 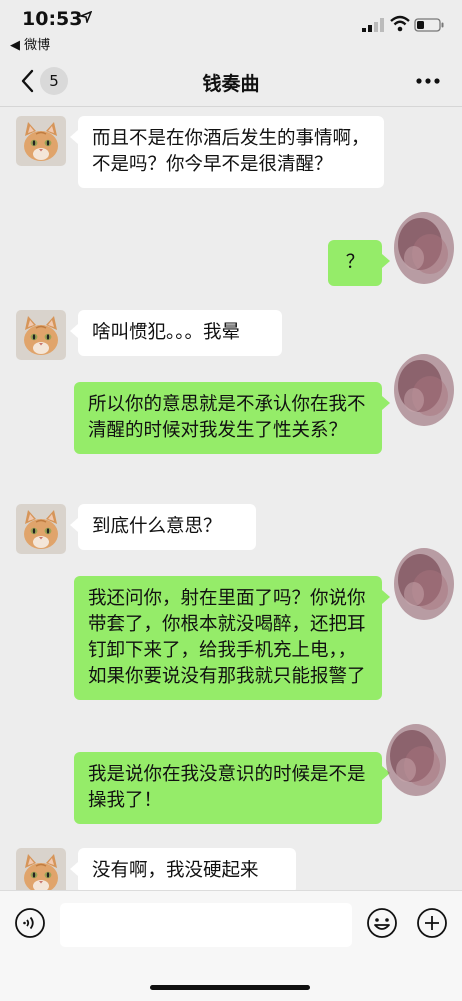 What do you see at coordinates (355, 263) in the screenshot?
I see `message-bubble: ？` at bounding box center [355, 263].